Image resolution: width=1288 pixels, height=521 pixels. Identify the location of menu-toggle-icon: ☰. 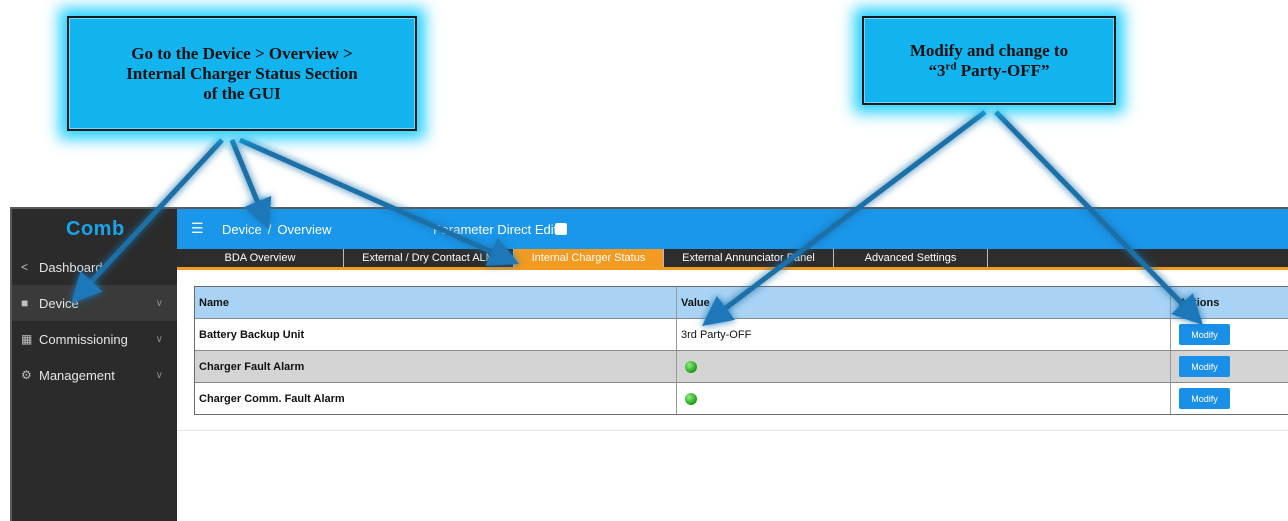
(197, 228).